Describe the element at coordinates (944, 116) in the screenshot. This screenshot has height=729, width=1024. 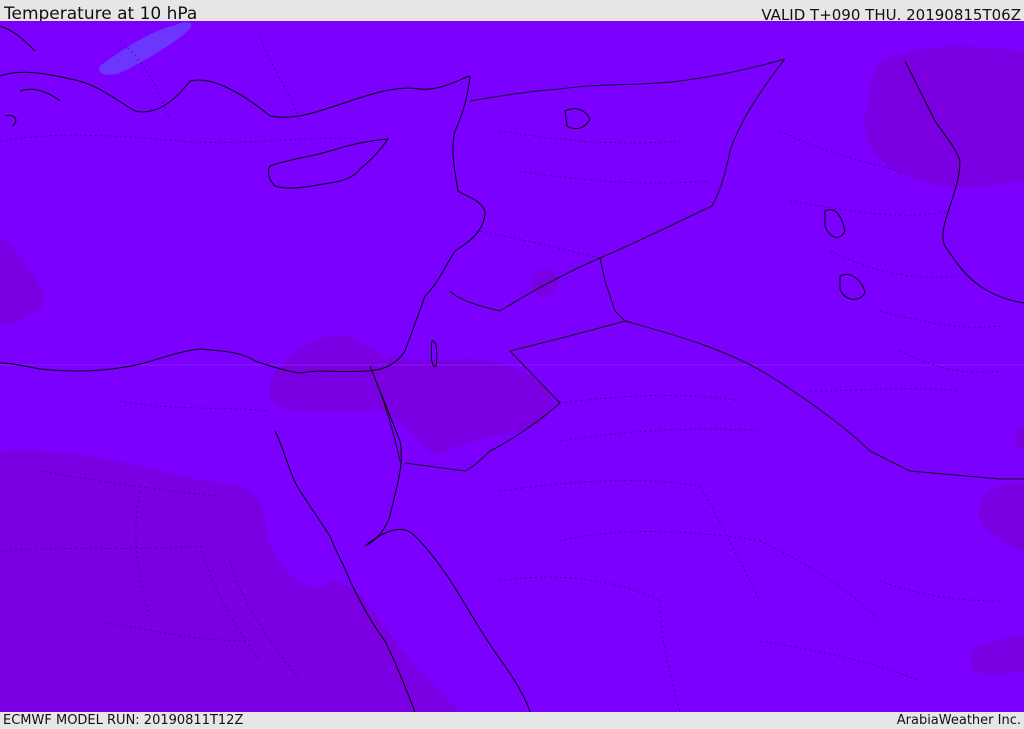
I see `patch-northeast` at that location.